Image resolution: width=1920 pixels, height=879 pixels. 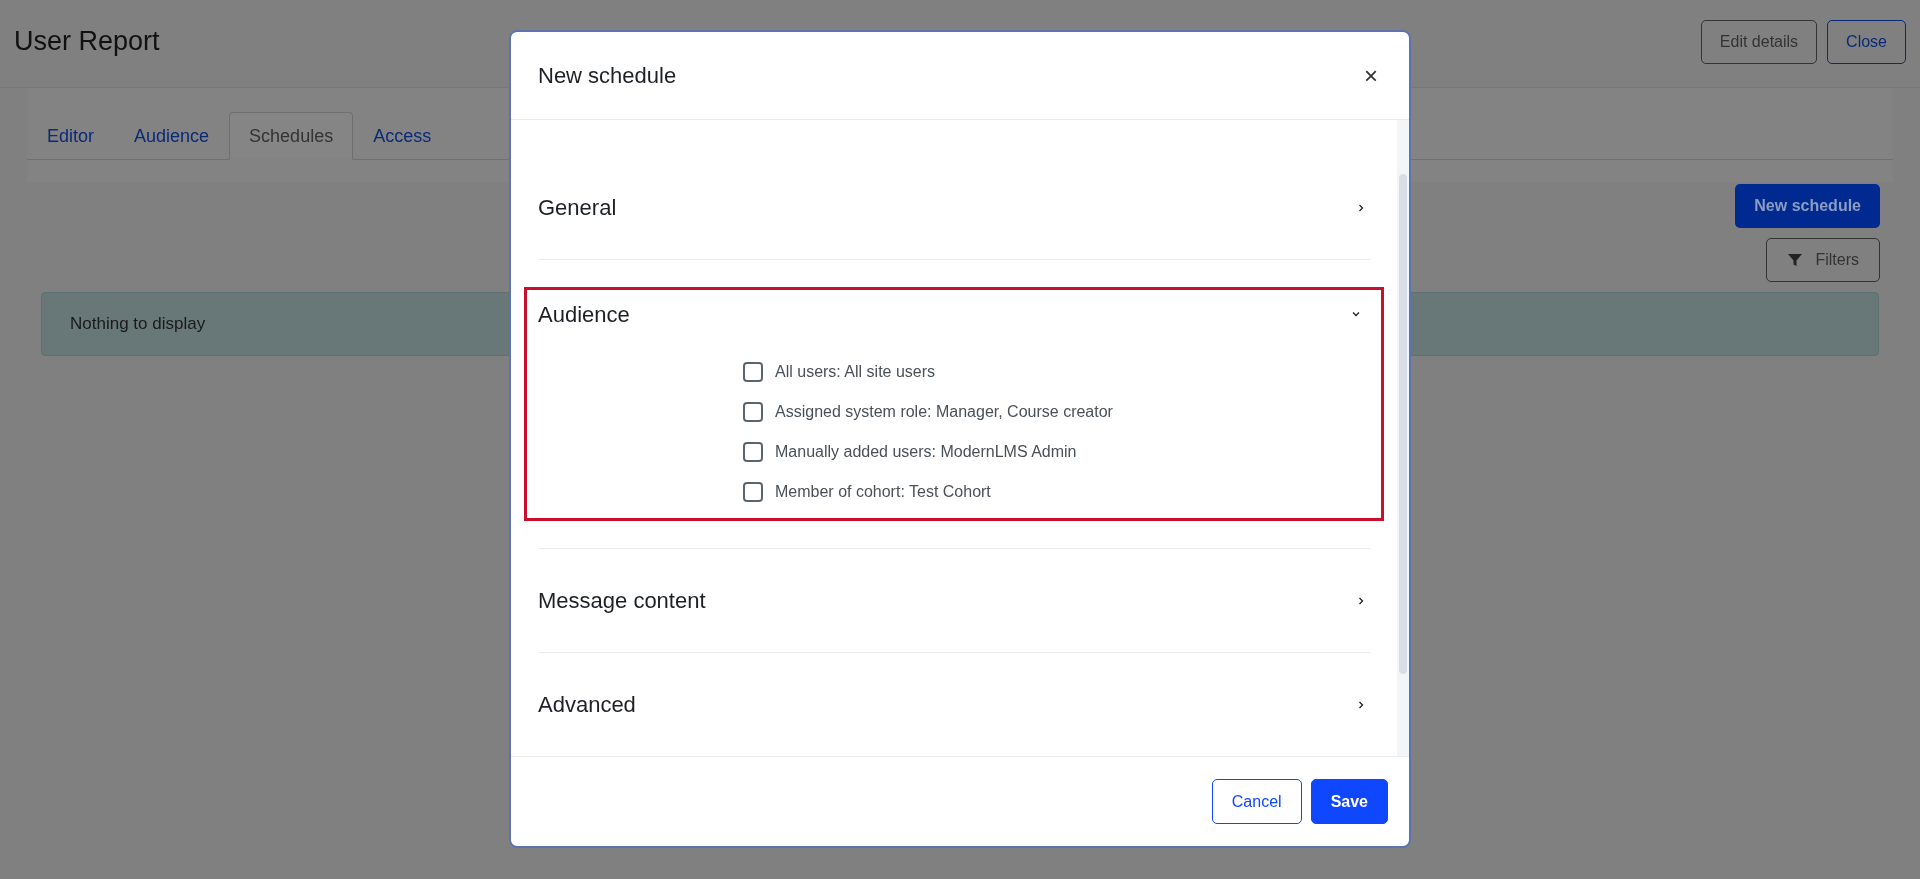 I want to click on checkbox-label: All users: All site users, so click(x=855, y=372).